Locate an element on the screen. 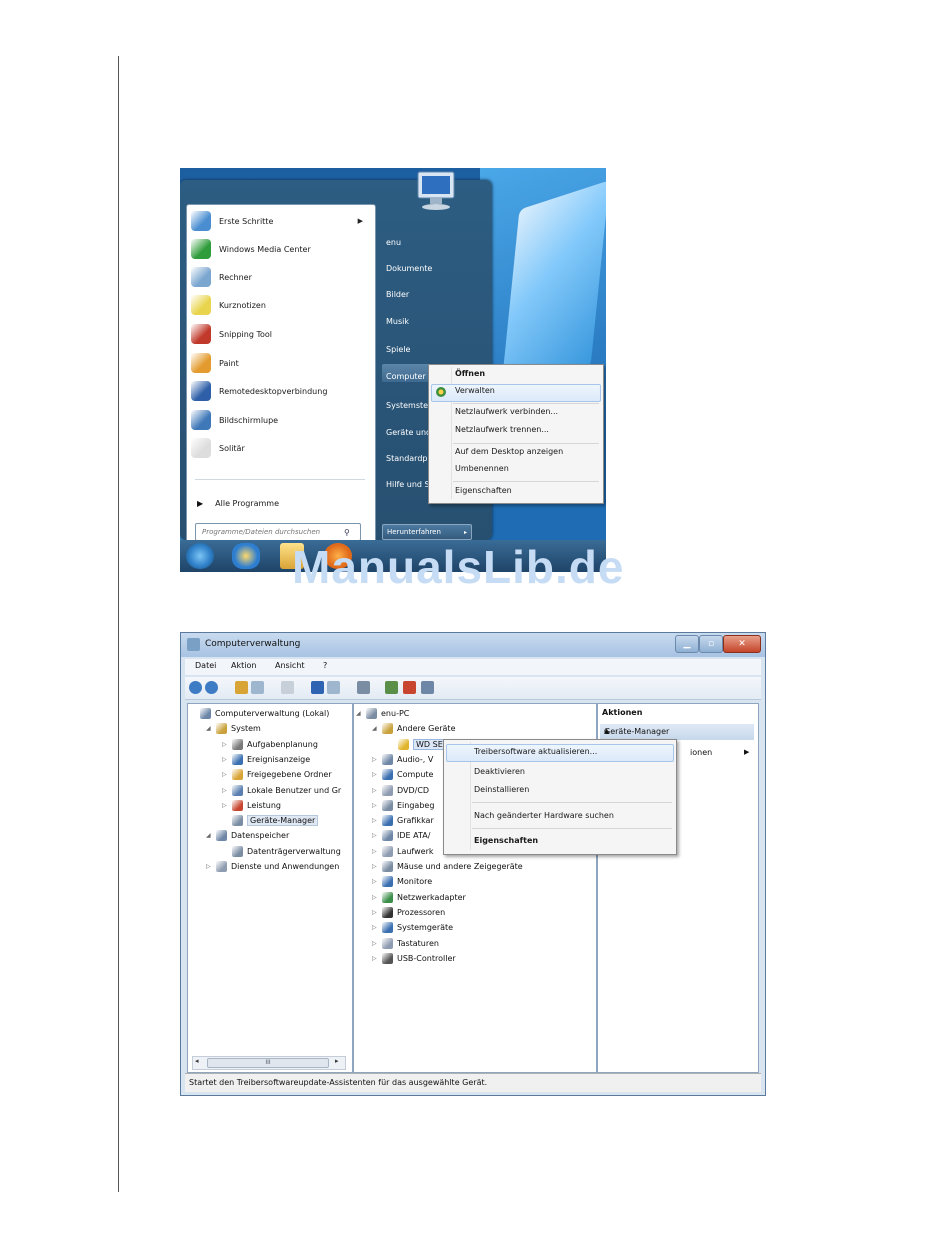 This screenshot has width=950, height=1248. show-hide-action-icon is located at coordinates (333, 687).